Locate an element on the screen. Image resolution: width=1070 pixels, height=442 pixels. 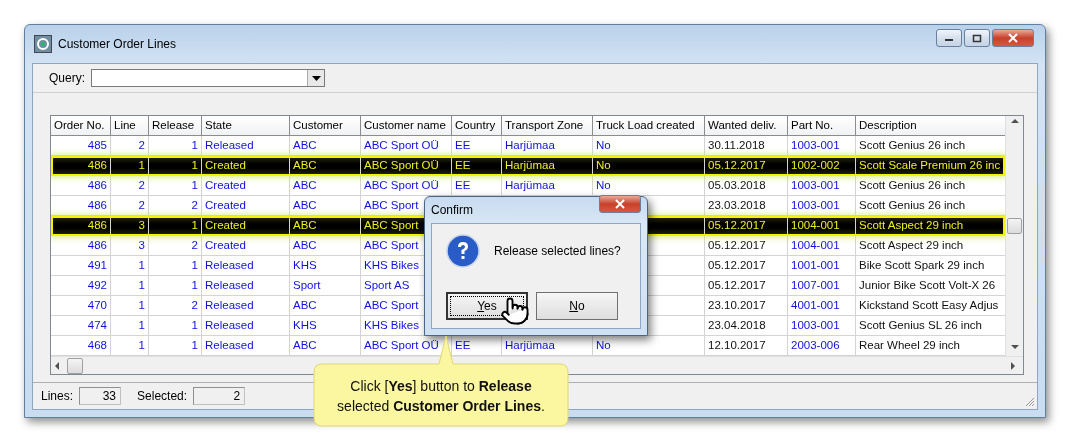
column-header: Transport Zone is located at coordinates (547, 126).